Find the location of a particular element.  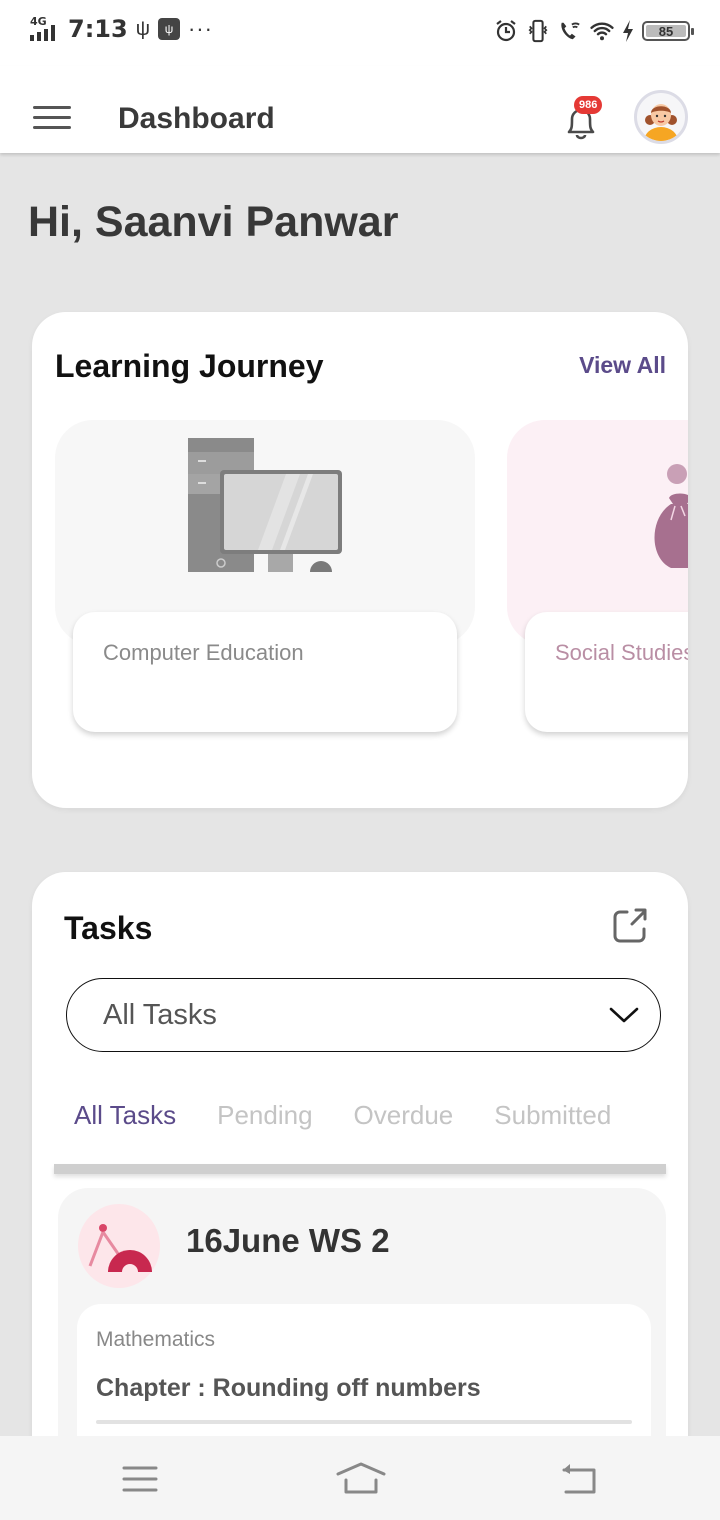

tab-pending: Pending is located at coordinates (264, 1115).